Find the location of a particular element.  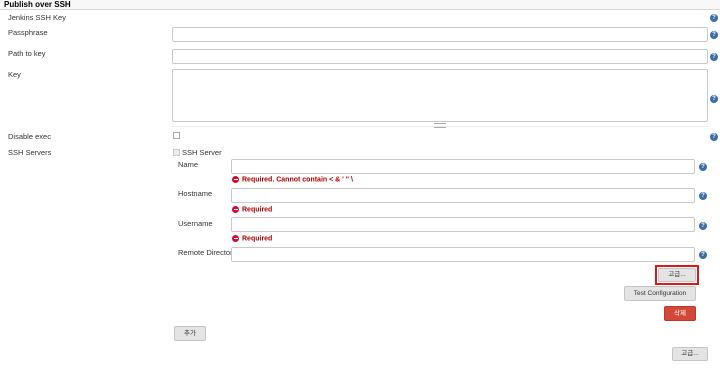

section-divider is located at coordinates (360, 9).